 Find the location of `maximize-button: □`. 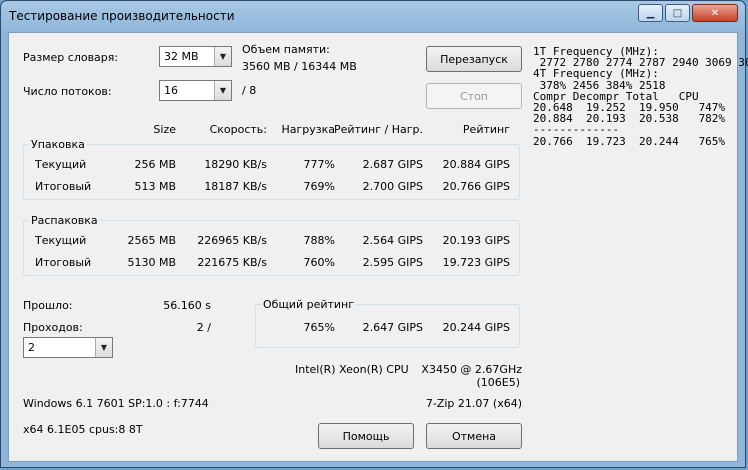

maximize-button: □ is located at coordinates (677, 13).